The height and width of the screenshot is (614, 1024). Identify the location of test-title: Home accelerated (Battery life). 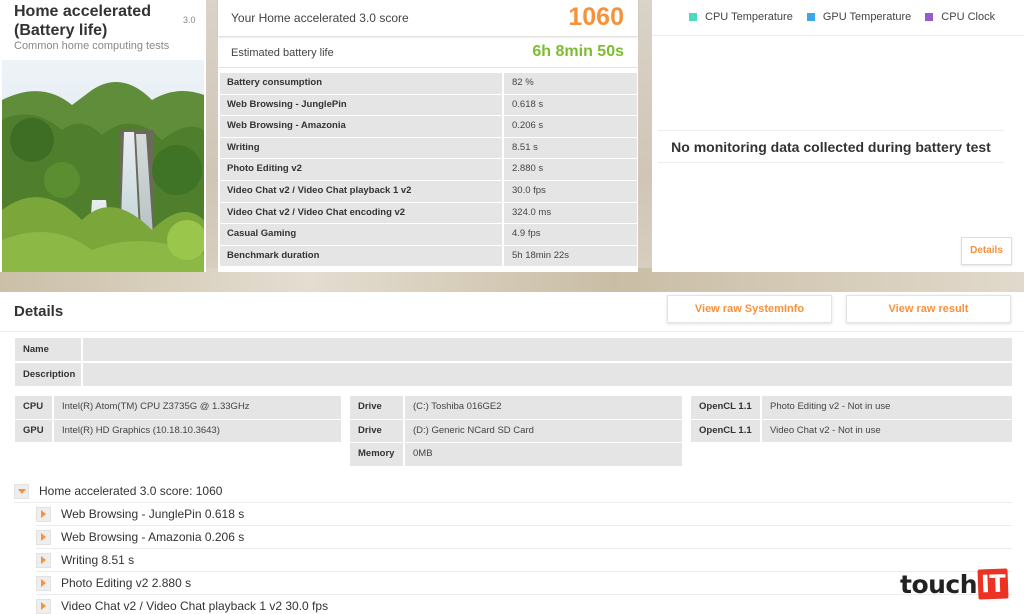
(82, 21).